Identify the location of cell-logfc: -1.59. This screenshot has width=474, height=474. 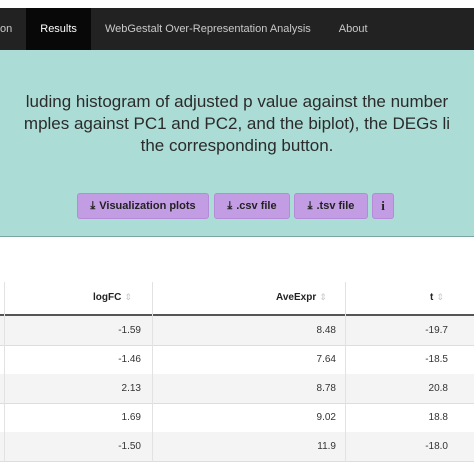
(129, 330).